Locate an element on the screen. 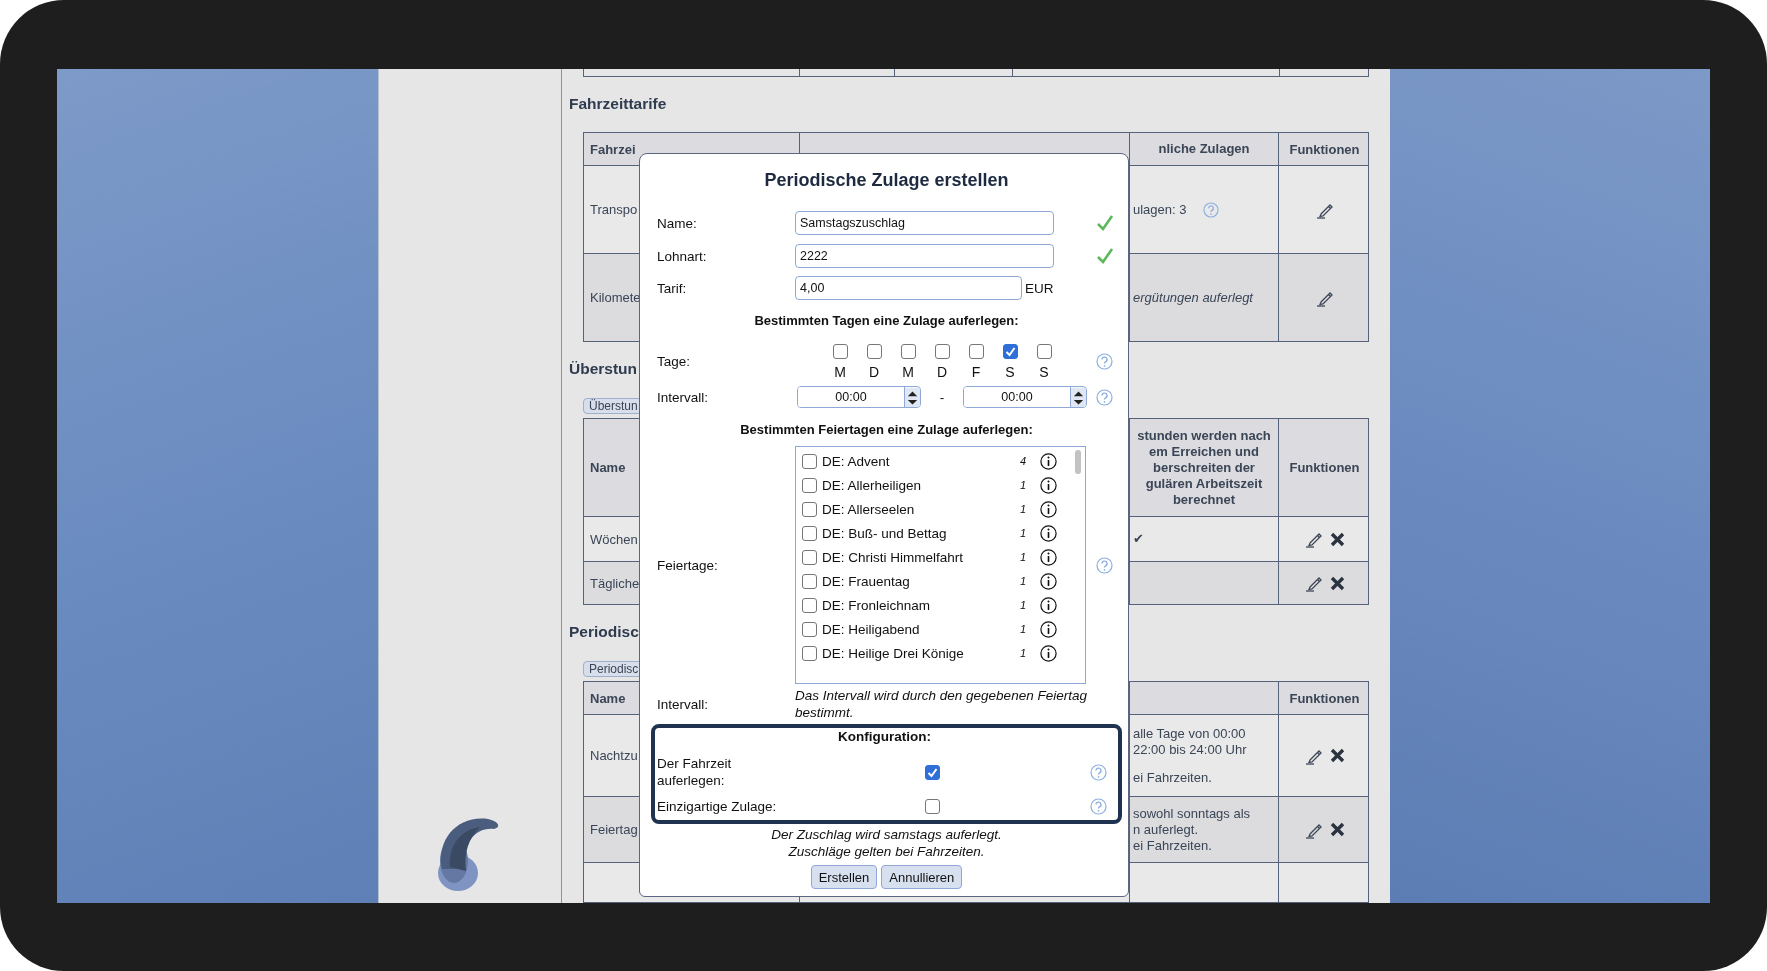  dialog-title: Periodische Zulage erstellen is located at coordinates (886, 180).